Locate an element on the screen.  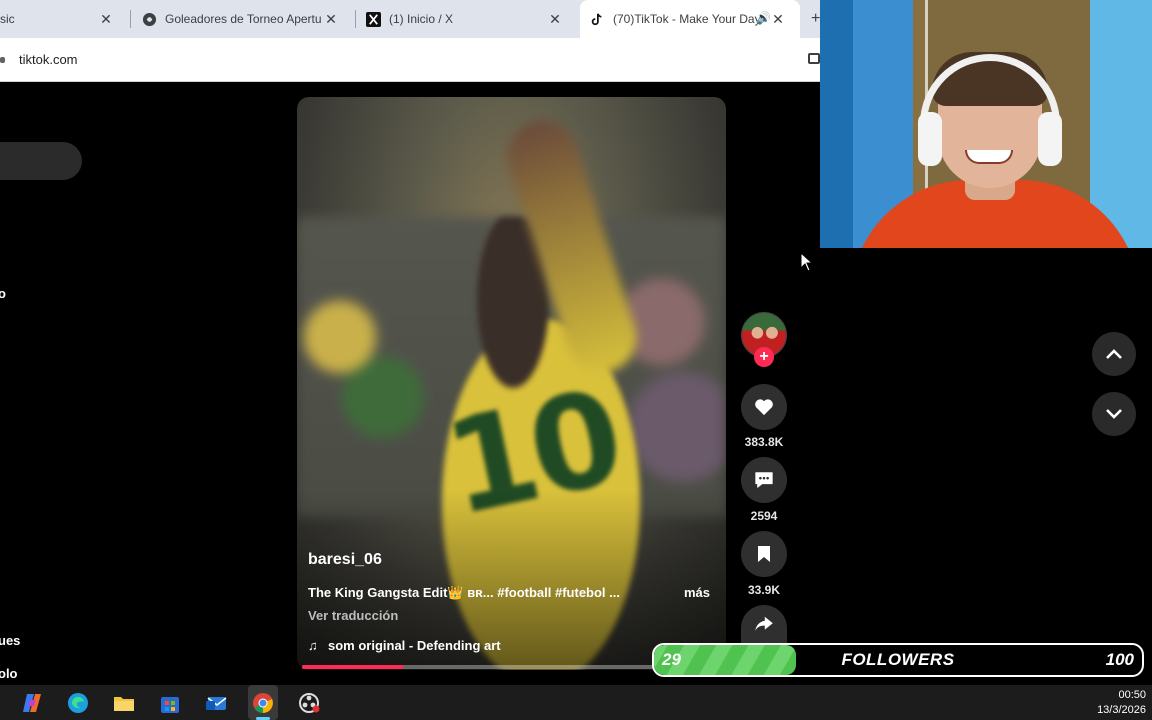
music-title: som original - Defending art is located at coordinates (414, 645).